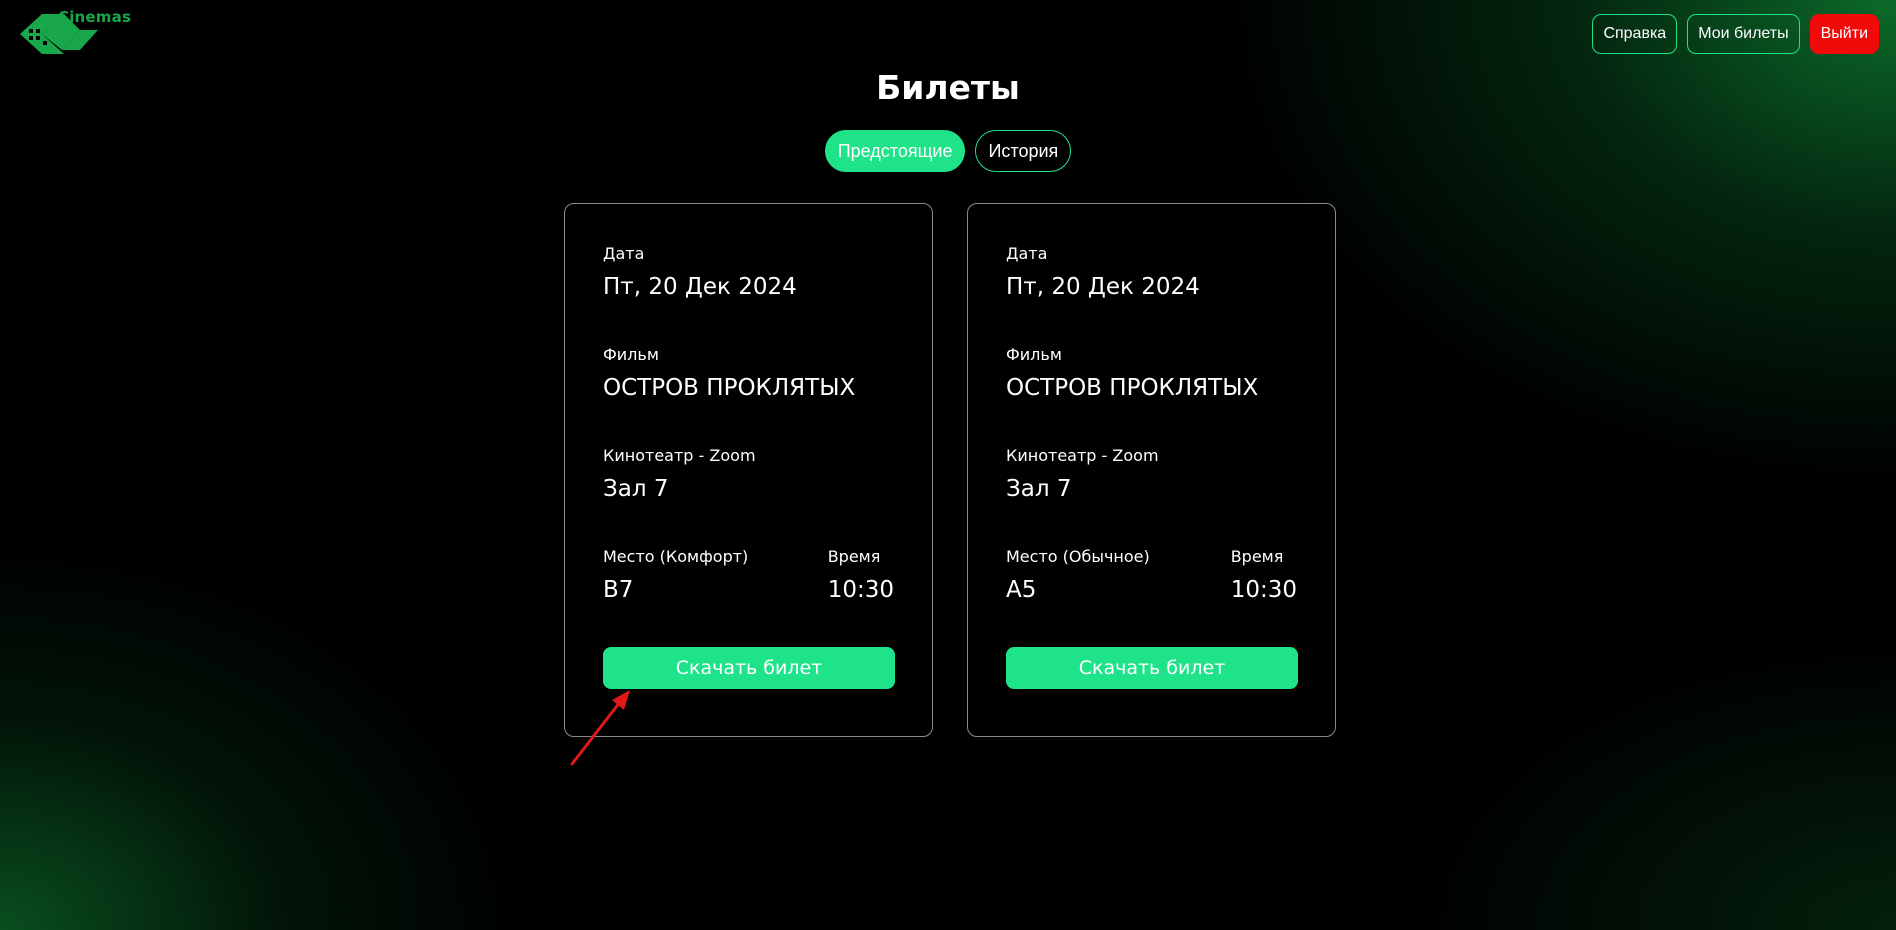 The height and width of the screenshot is (930, 1896). I want to click on seat-value: B7, so click(618, 590).